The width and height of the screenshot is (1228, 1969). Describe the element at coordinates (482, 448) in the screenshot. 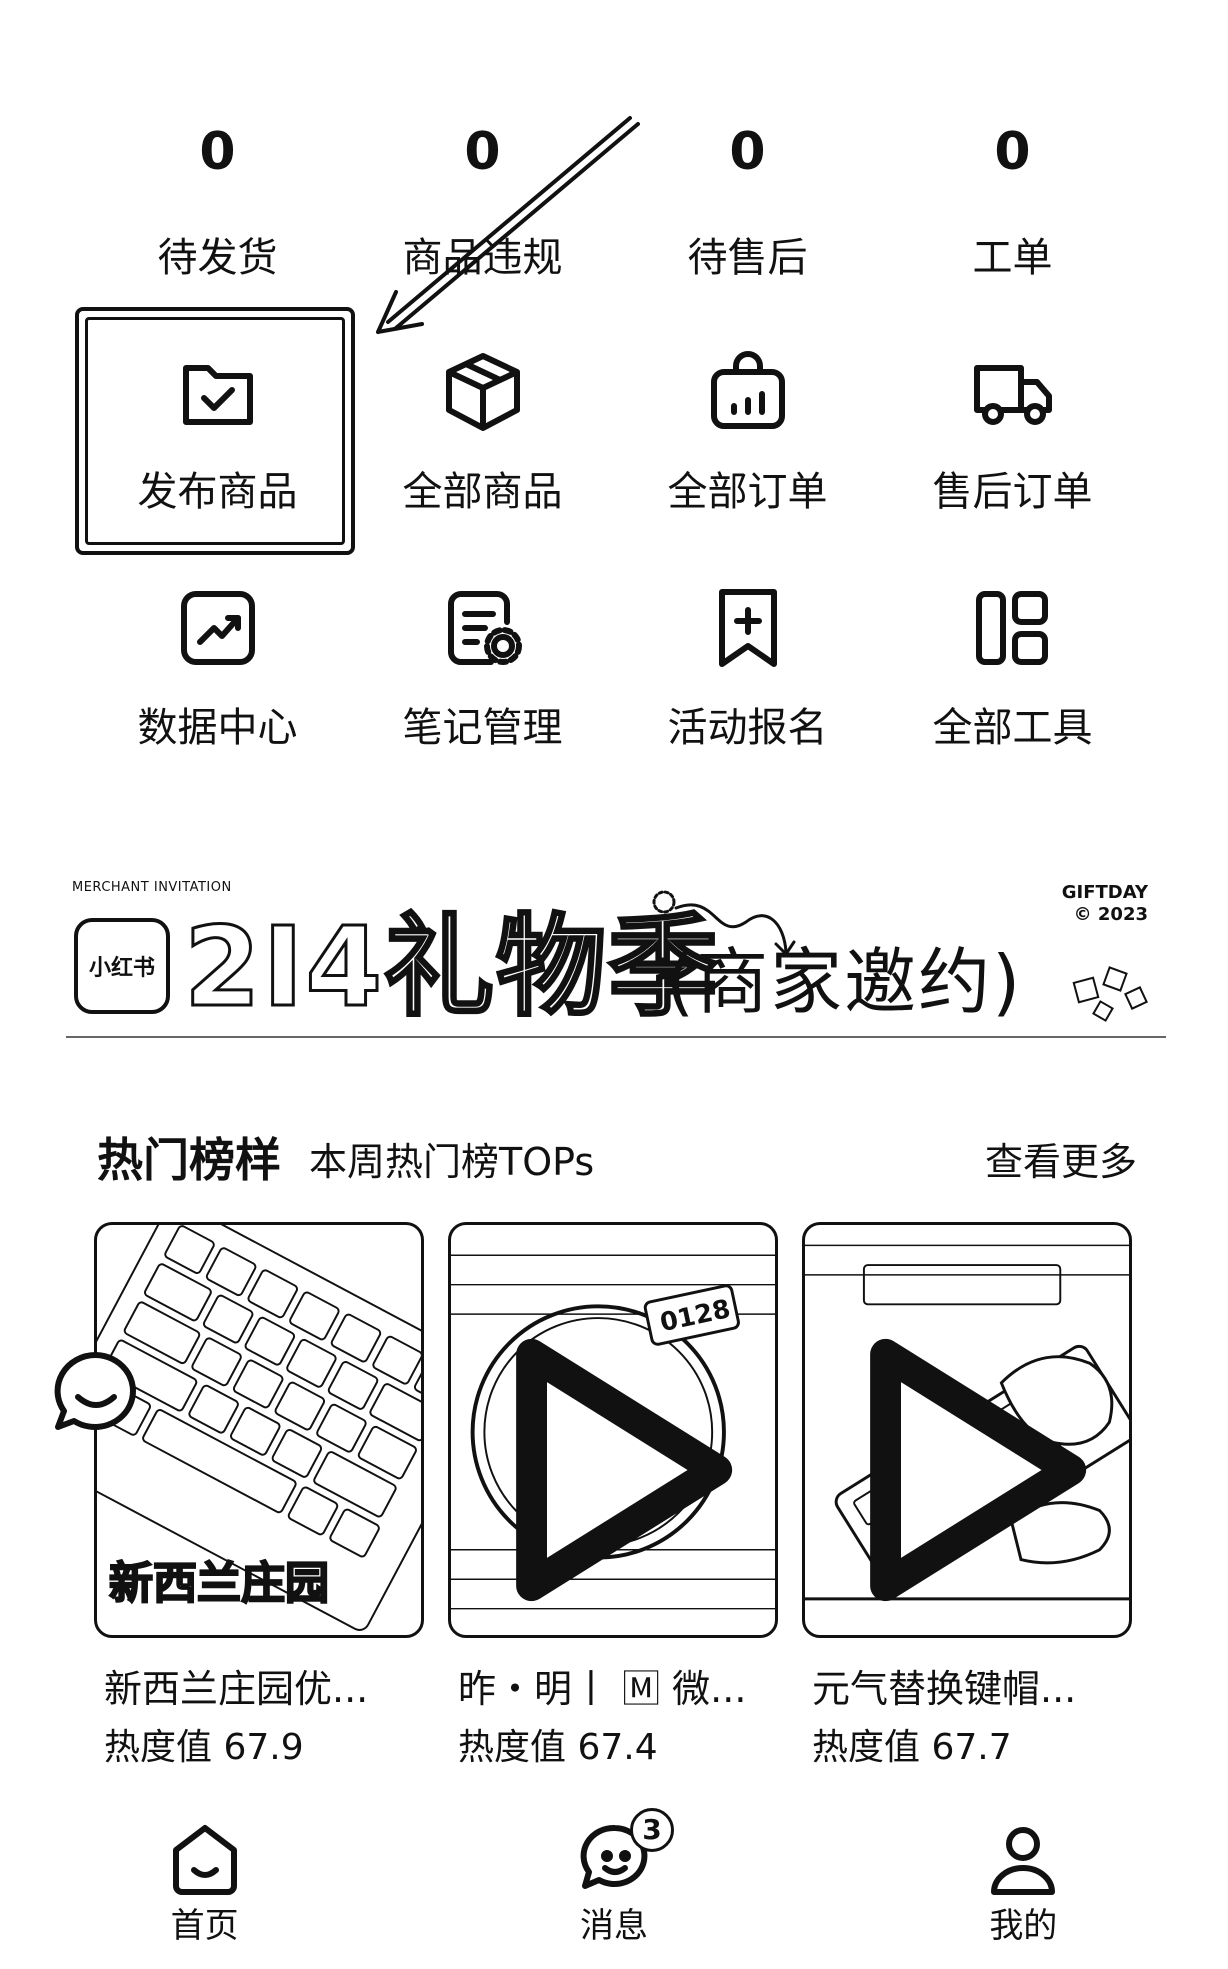

I see `tool-all-products: 全部商品` at that location.